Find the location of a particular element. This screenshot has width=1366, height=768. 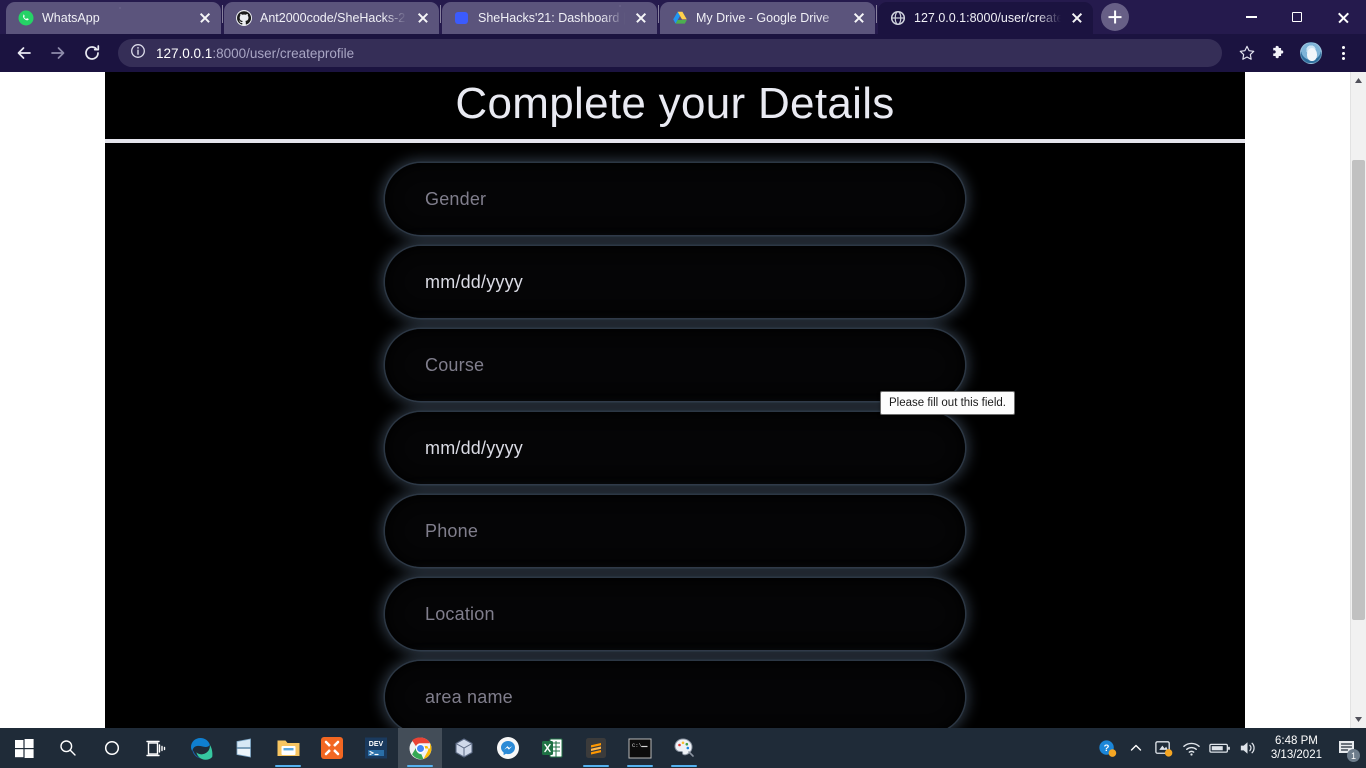

back-button is located at coordinates (24, 53).